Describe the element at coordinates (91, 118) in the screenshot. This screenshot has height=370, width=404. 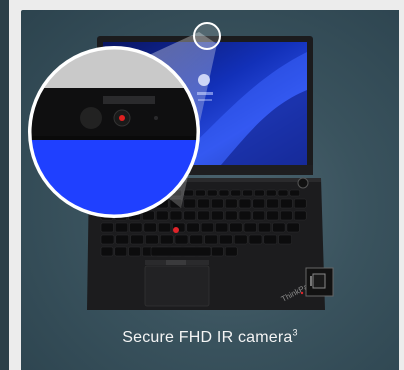
I see `ir-sensor-icon` at that location.